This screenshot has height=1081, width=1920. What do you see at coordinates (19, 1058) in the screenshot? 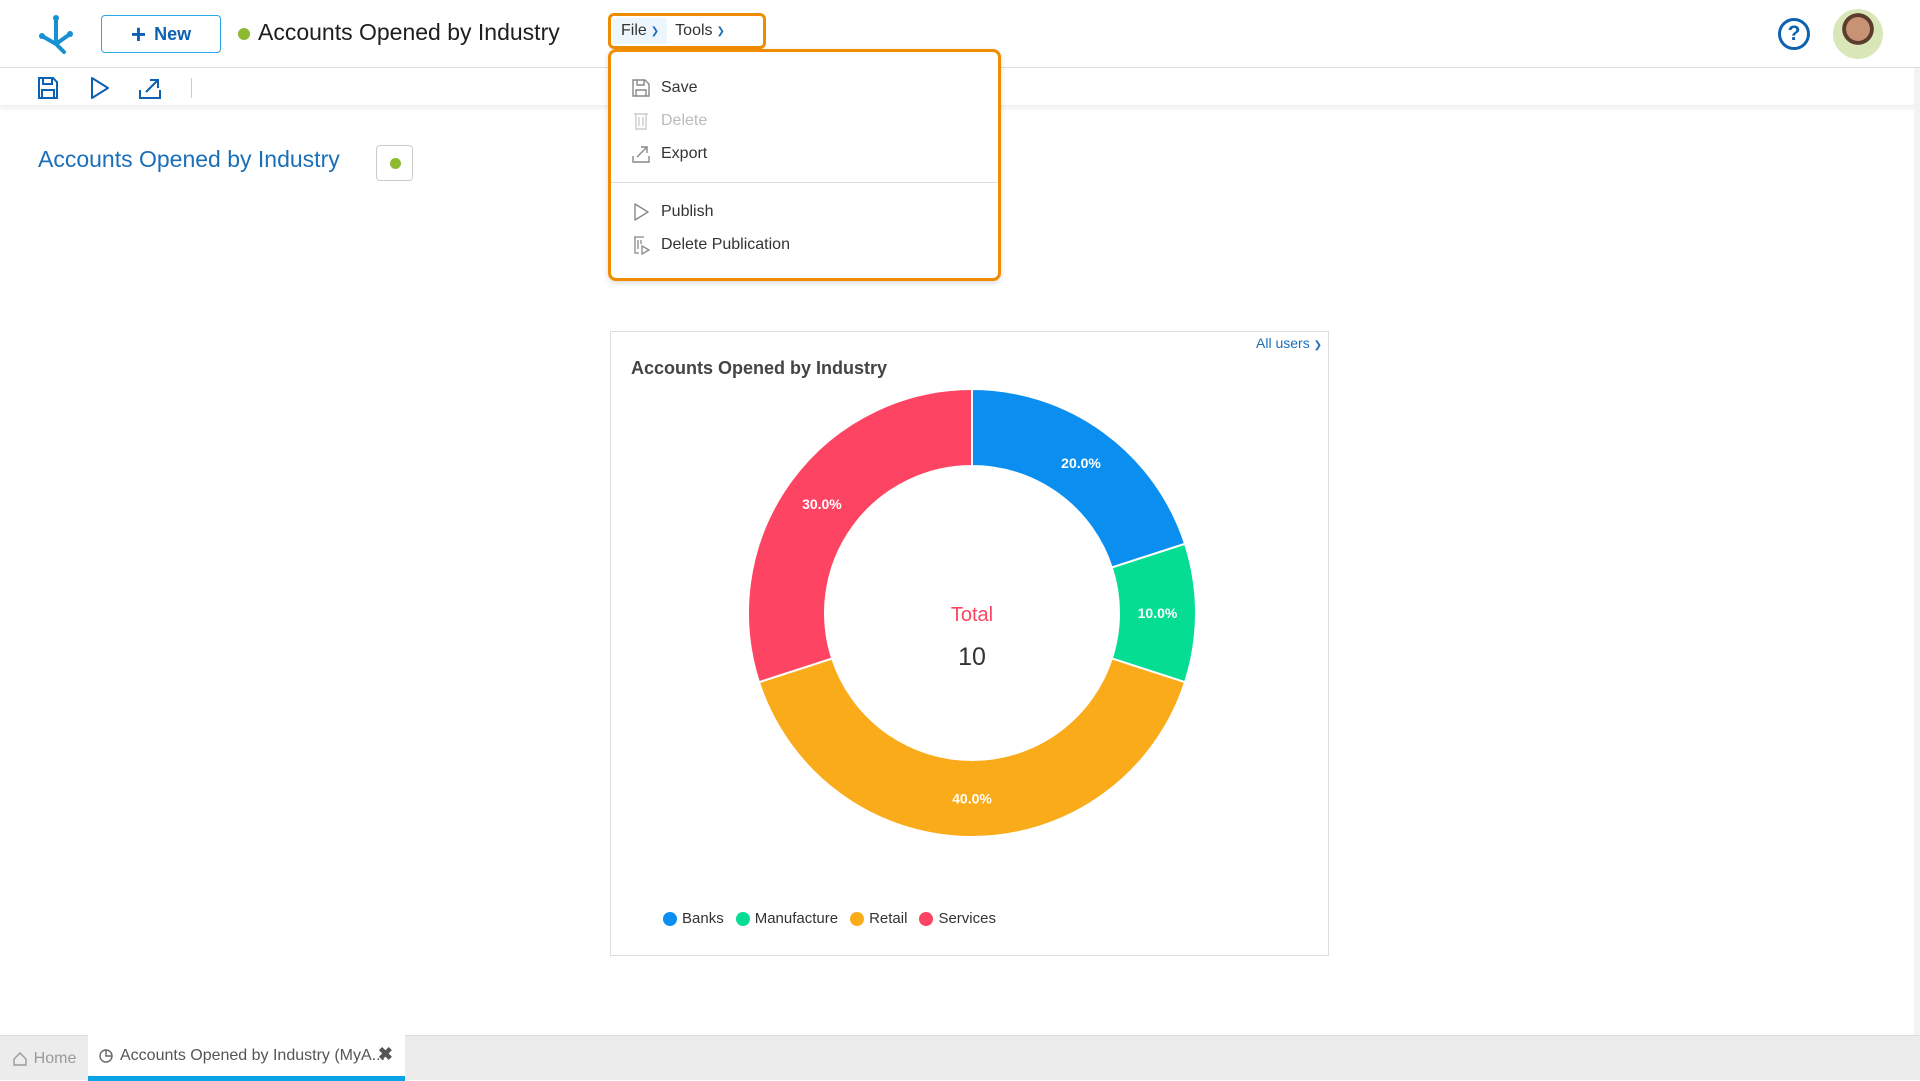
I see `home-icon` at bounding box center [19, 1058].